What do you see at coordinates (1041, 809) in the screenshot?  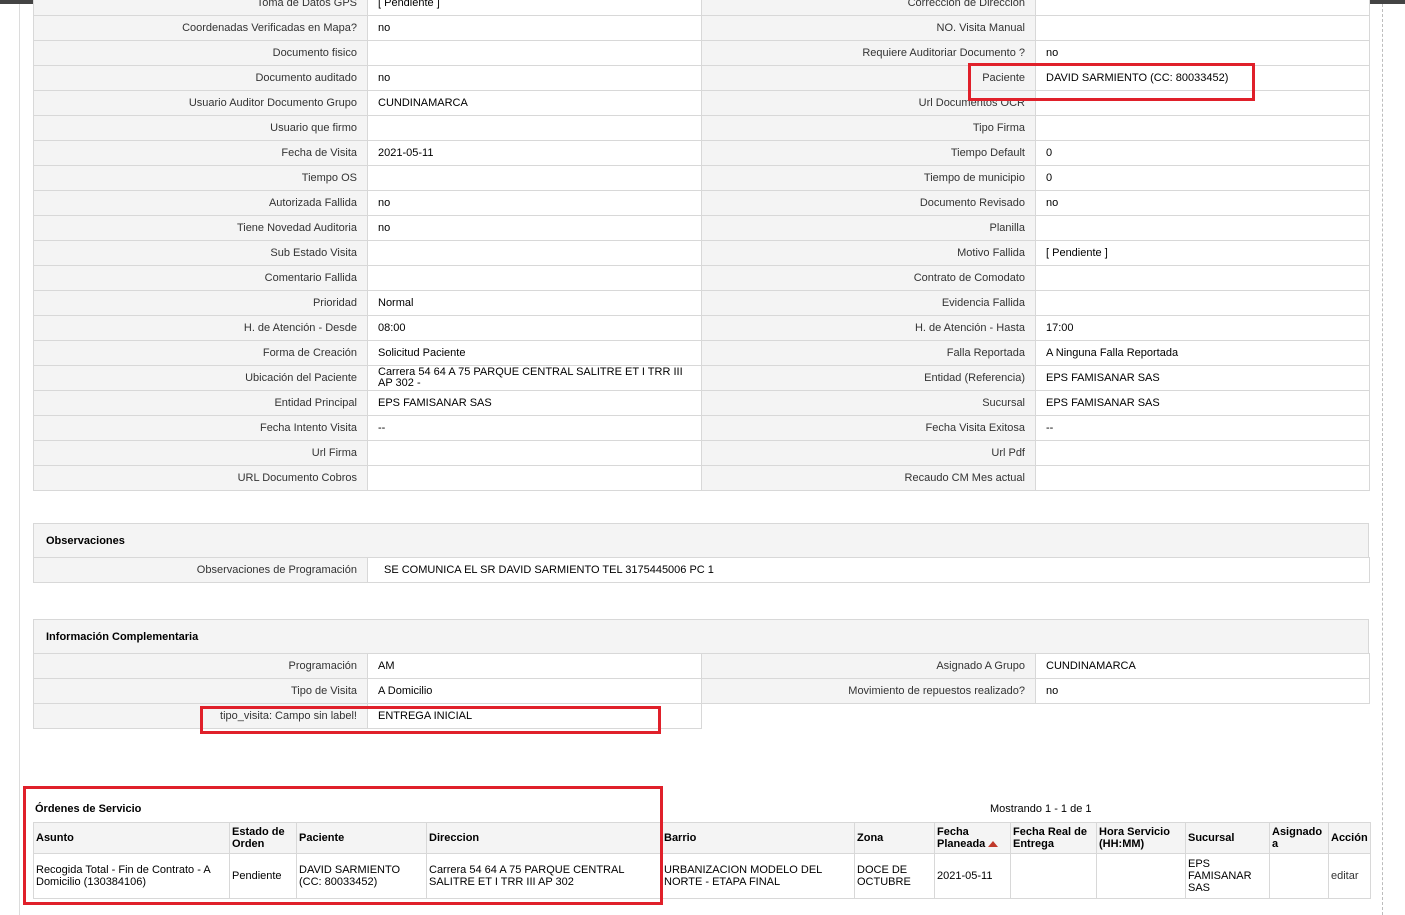 I see `orders-count: Mostrando 1 - 1 de 1` at bounding box center [1041, 809].